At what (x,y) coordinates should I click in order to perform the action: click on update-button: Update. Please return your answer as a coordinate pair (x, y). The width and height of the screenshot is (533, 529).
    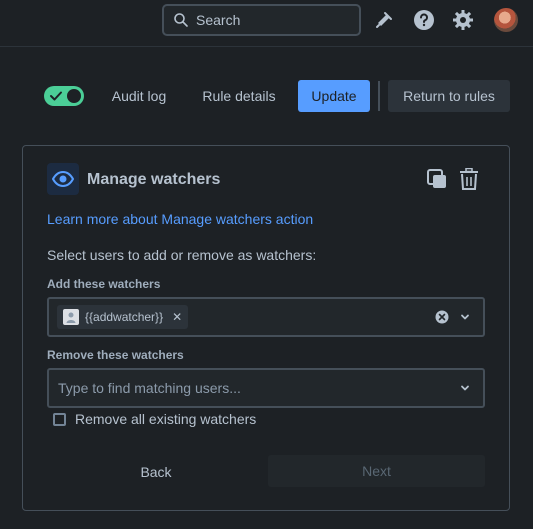
    Looking at the image, I should click on (334, 96).